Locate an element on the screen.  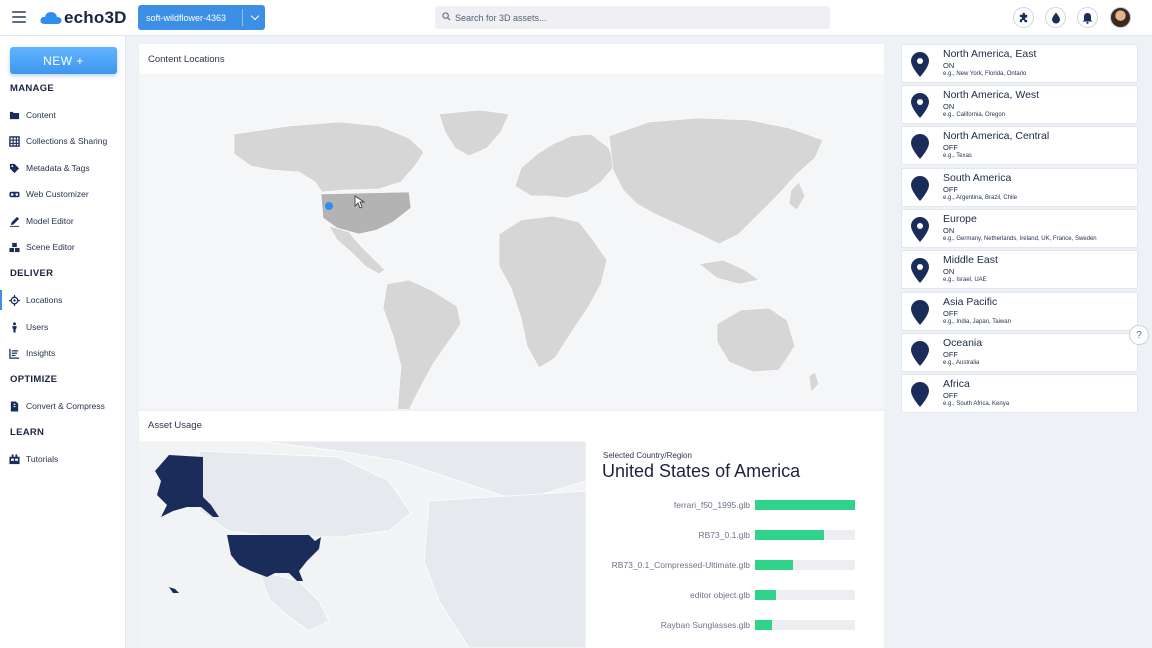
avatar is located at coordinates (1120, 17).